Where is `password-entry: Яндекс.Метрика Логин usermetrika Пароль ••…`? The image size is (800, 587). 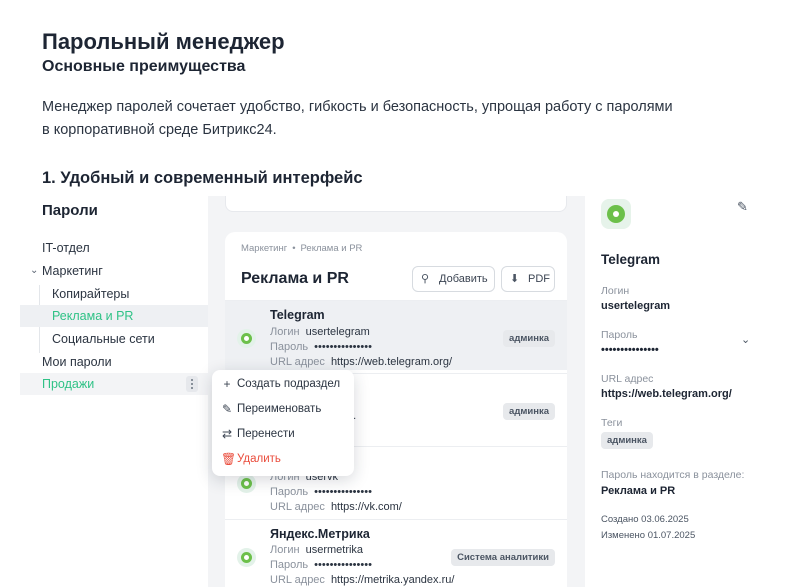 password-entry: Яндекс.Метрика Логин usermetrika Пароль ••… is located at coordinates (396, 553).